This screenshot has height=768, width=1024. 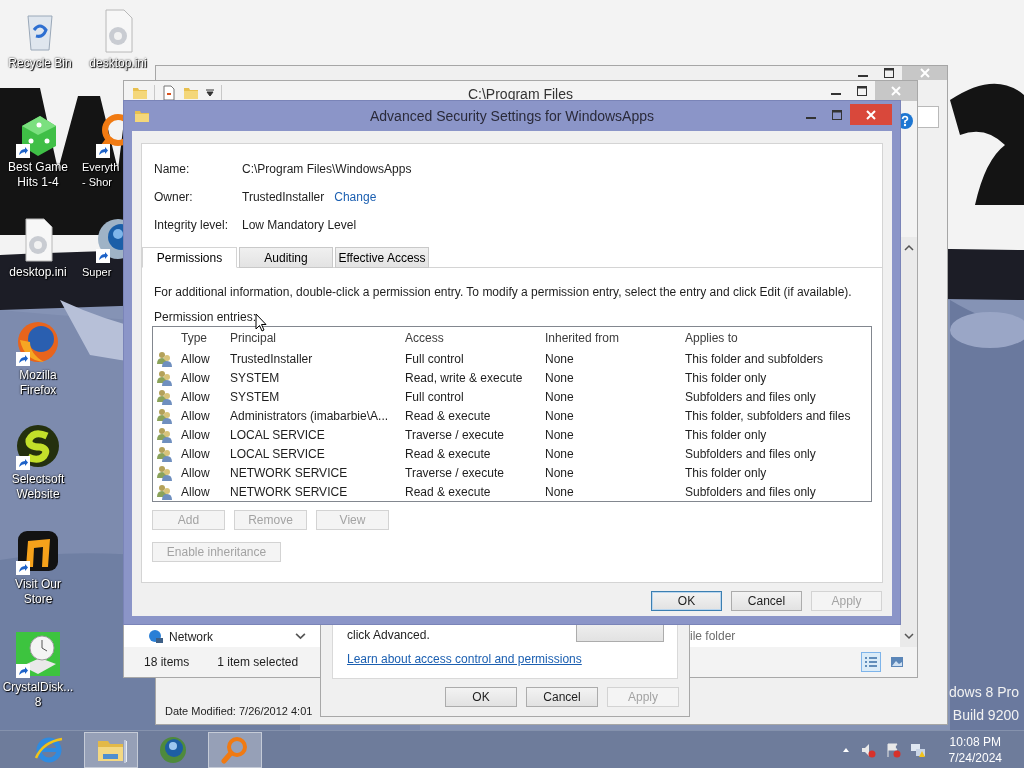 What do you see at coordinates (713, 636) in the screenshot?
I see `table-cell: ile folder` at bounding box center [713, 636].